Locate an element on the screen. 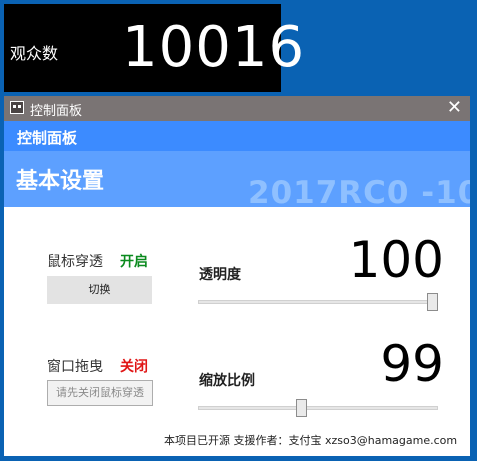 The height and width of the screenshot is (461, 477). mouse-passthrough-state: 开启 is located at coordinates (134, 262).